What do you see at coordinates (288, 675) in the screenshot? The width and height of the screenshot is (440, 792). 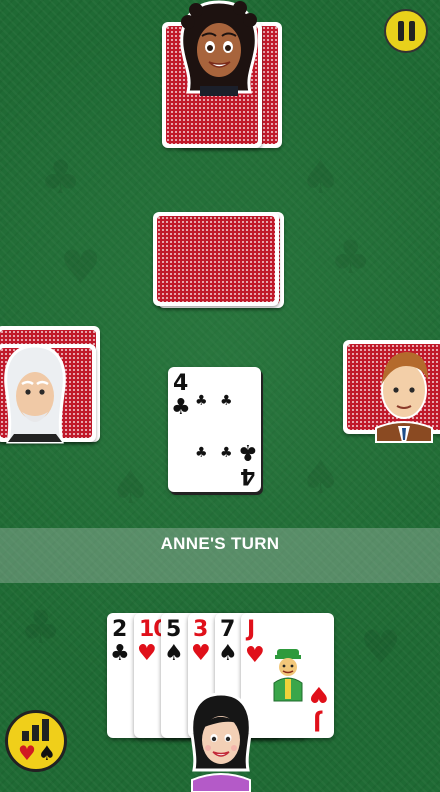 I see `jack-portrait-icon` at bounding box center [288, 675].